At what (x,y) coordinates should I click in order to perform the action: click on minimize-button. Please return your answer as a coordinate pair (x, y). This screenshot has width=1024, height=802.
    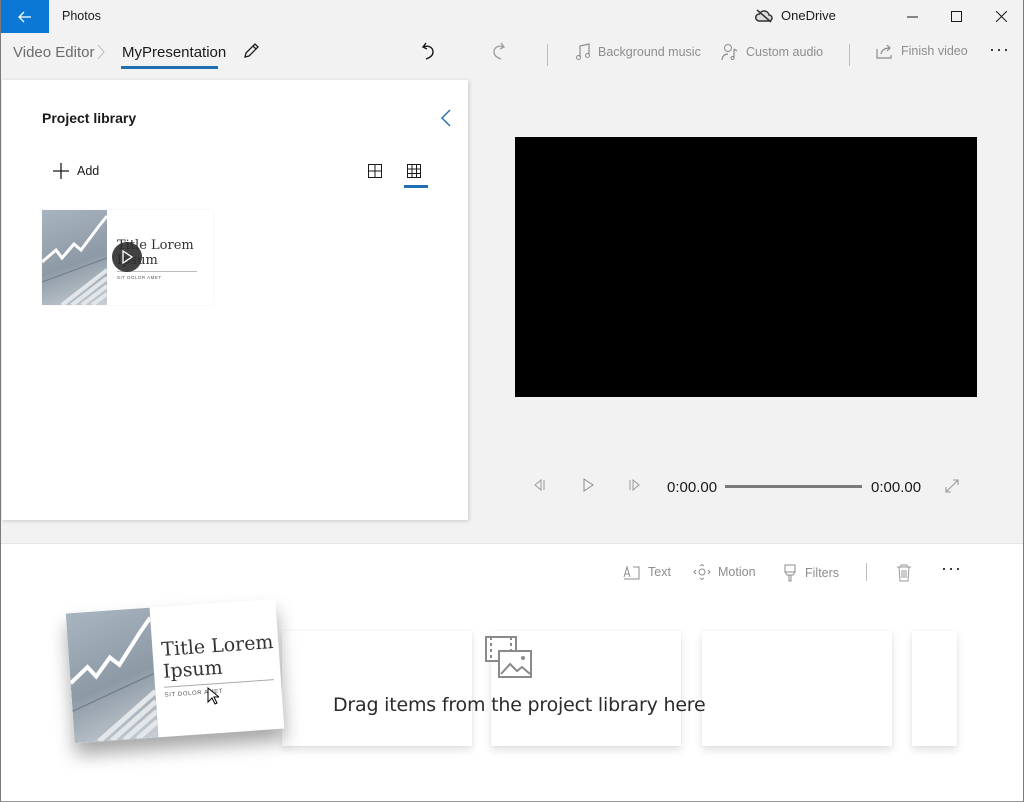
    Looking at the image, I should click on (912, 16).